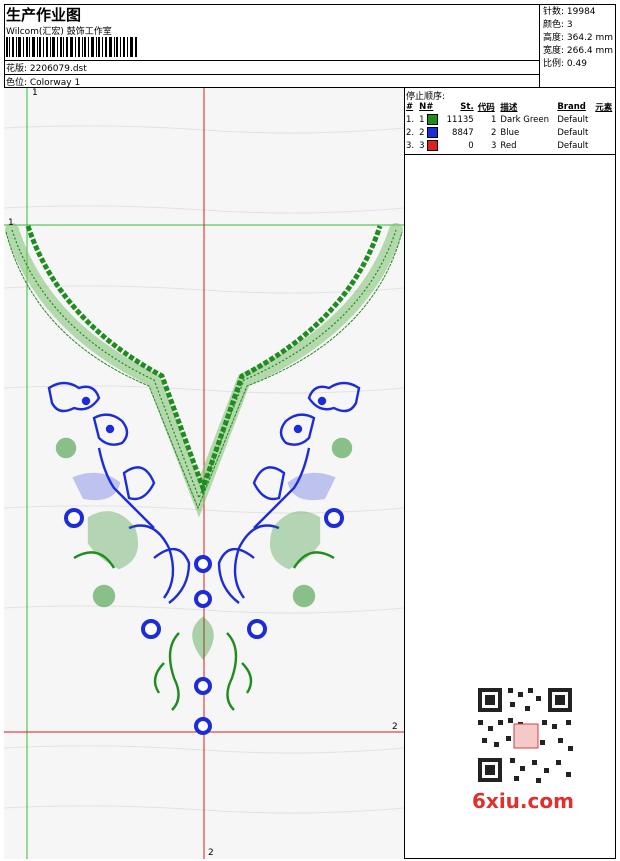 The width and height of the screenshot is (620, 861). I want to click on row-stitches: 11135, so click(460, 119).